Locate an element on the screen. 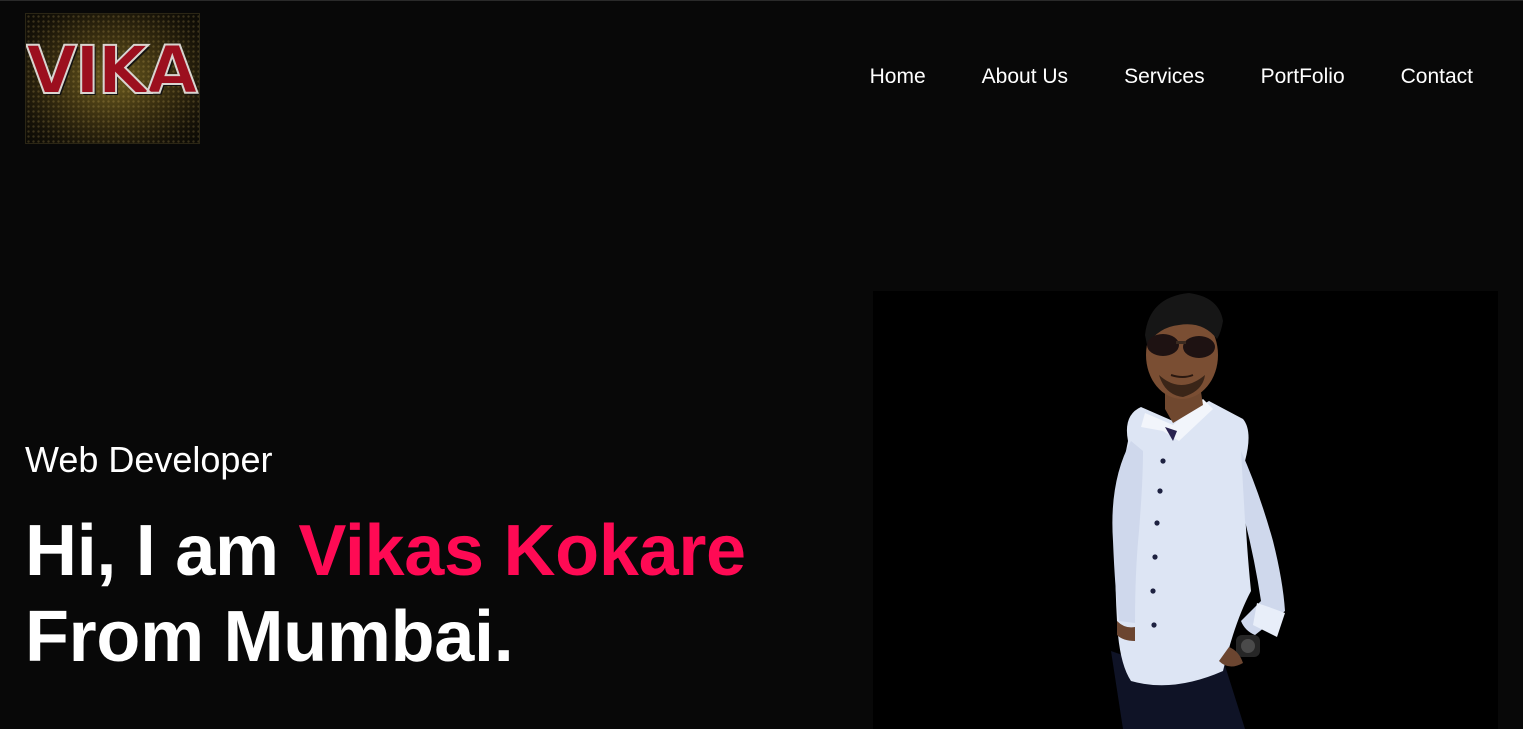 This screenshot has height=729, width=1523. hero-greeting: Hi, I am is located at coordinates (162, 551).